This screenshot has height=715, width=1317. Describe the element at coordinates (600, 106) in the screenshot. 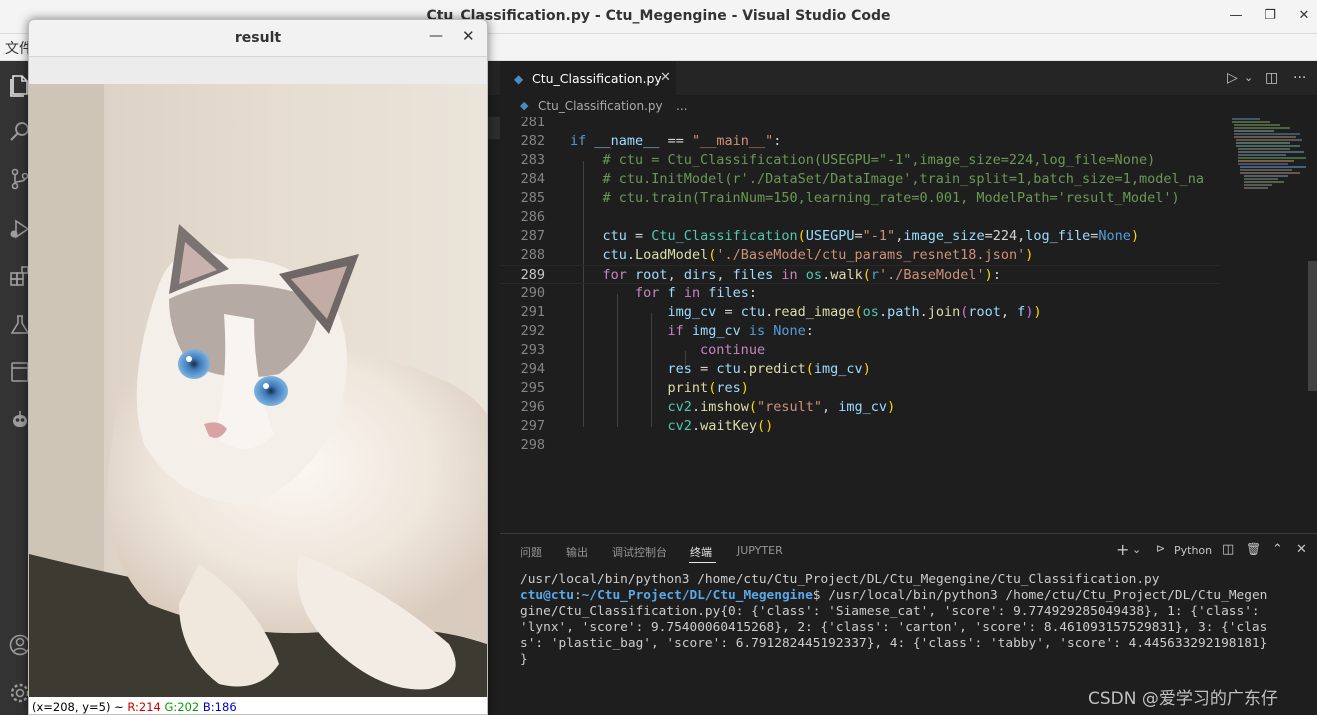

I see `breadcrumb-file: Ctu_Classification.py` at that location.